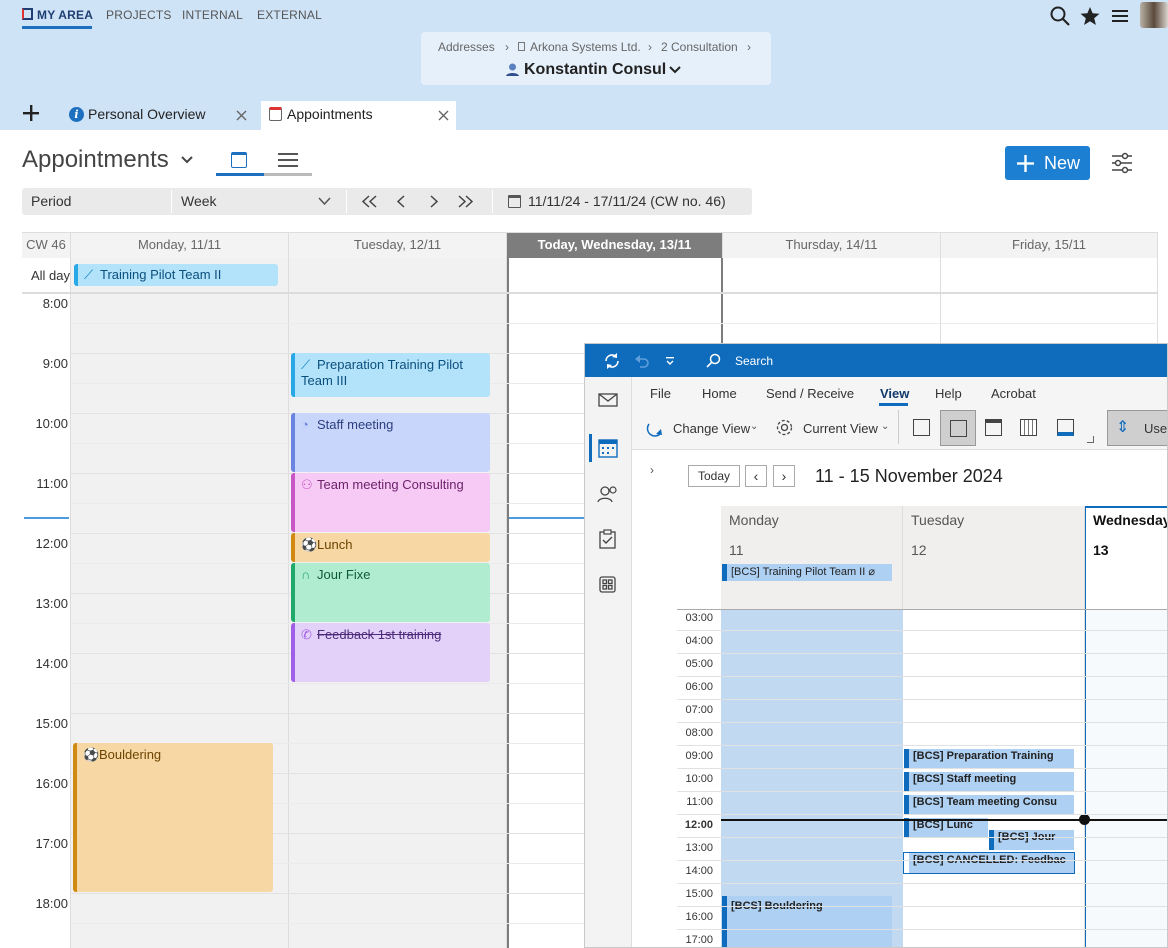 Image resolution: width=1168 pixels, height=948 pixels. What do you see at coordinates (1028, 427) in the screenshot?
I see `month-view-icon` at bounding box center [1028, 427].